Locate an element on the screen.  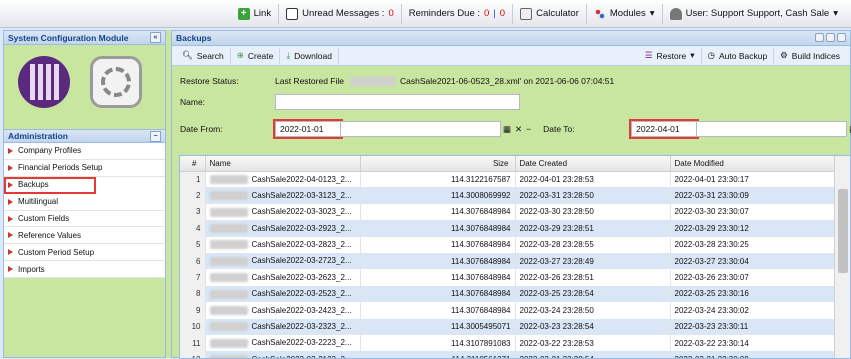
name-row: Name: is located at coordinates (350, 102).